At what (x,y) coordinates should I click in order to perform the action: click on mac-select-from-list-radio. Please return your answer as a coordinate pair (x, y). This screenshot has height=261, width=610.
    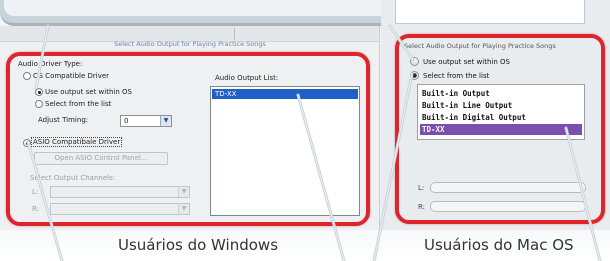
    Looking at the image, I should click on (414, 75).